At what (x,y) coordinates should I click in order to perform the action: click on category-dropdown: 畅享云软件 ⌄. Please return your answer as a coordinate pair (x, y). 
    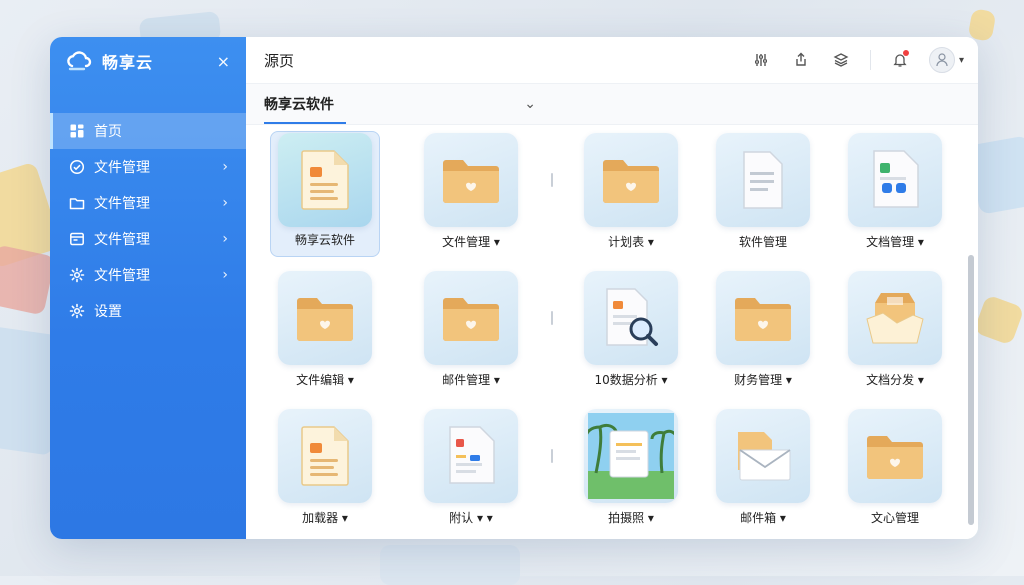
    Looking at the image, I should click on (400, 104).